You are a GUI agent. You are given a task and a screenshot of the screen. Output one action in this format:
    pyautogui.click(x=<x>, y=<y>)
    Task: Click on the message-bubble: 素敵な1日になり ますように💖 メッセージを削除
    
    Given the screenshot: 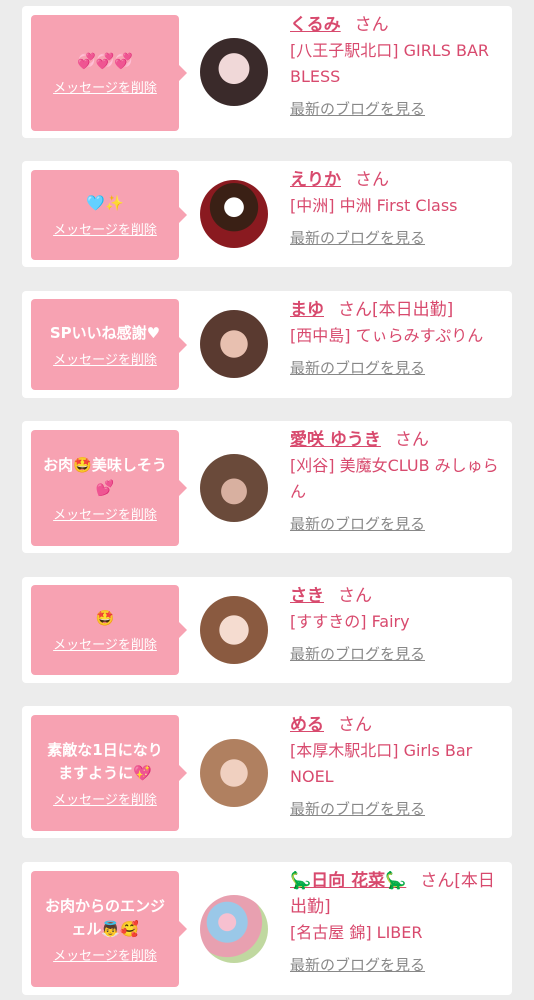 What is the action you would take?
    pyautogui.click(x=109, y=773)
    